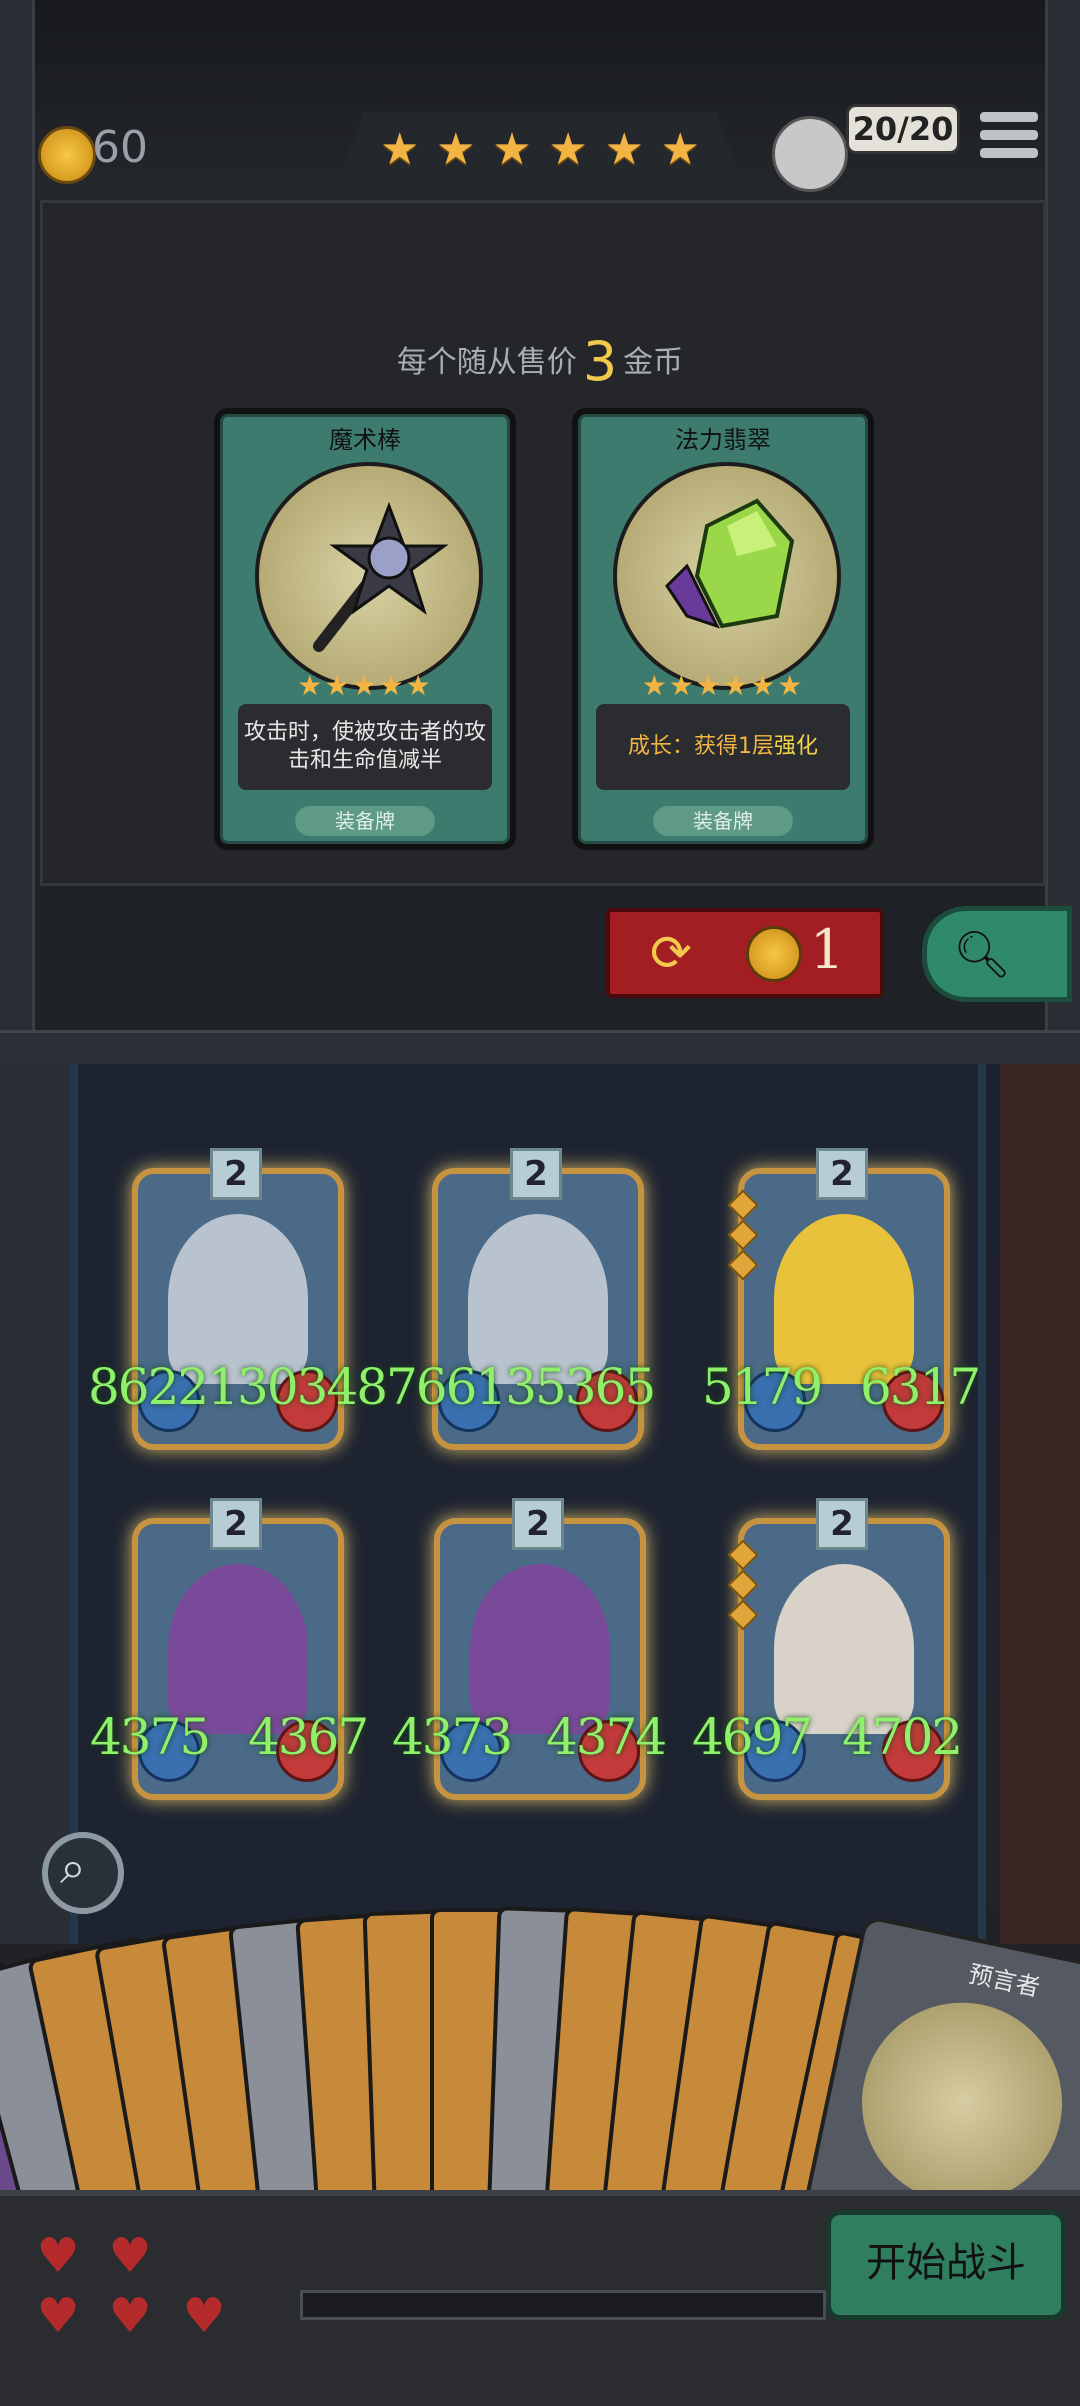 The height and width of the screenshot is (2406, 1080). I want to click on minion-health: 4374, so click(606, 1737).